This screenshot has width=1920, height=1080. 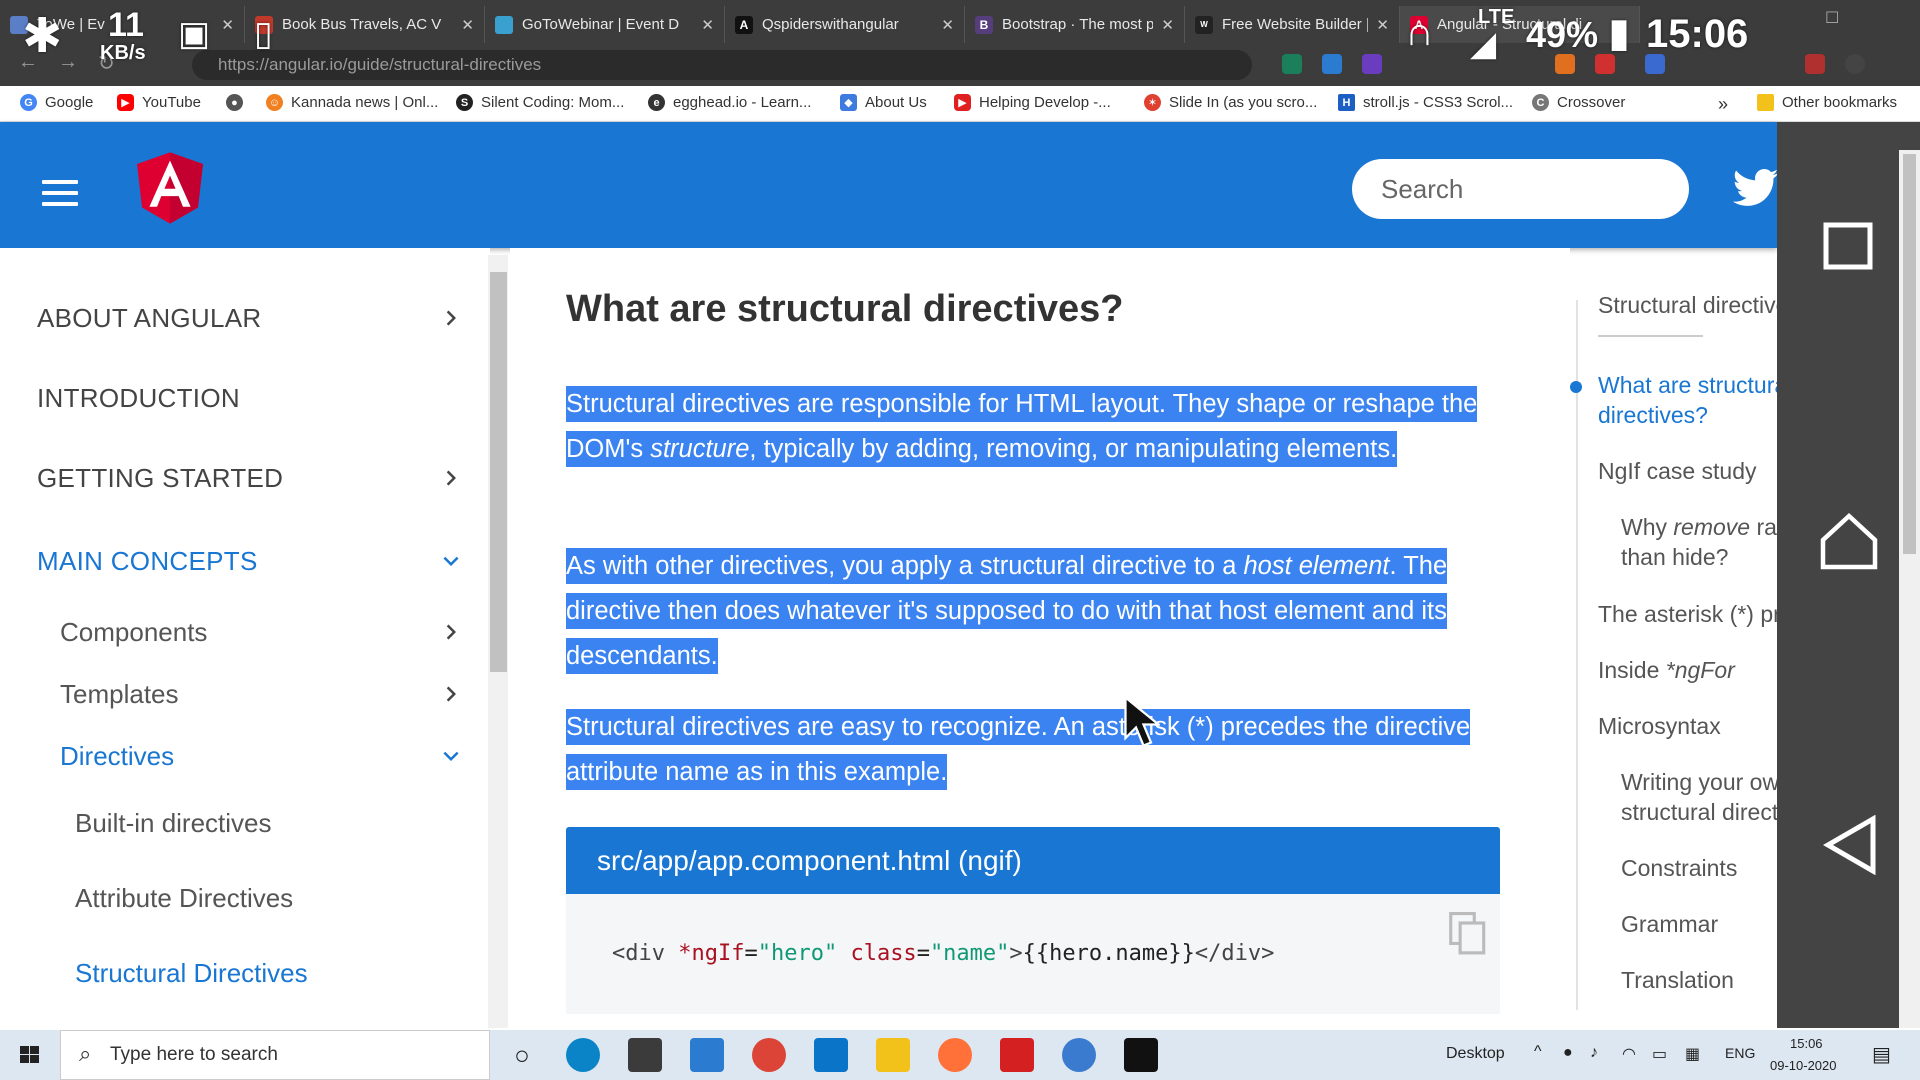 I want to click on sidebar-item-built-in-directives: Built-in directives, so click(x=245, y=823).